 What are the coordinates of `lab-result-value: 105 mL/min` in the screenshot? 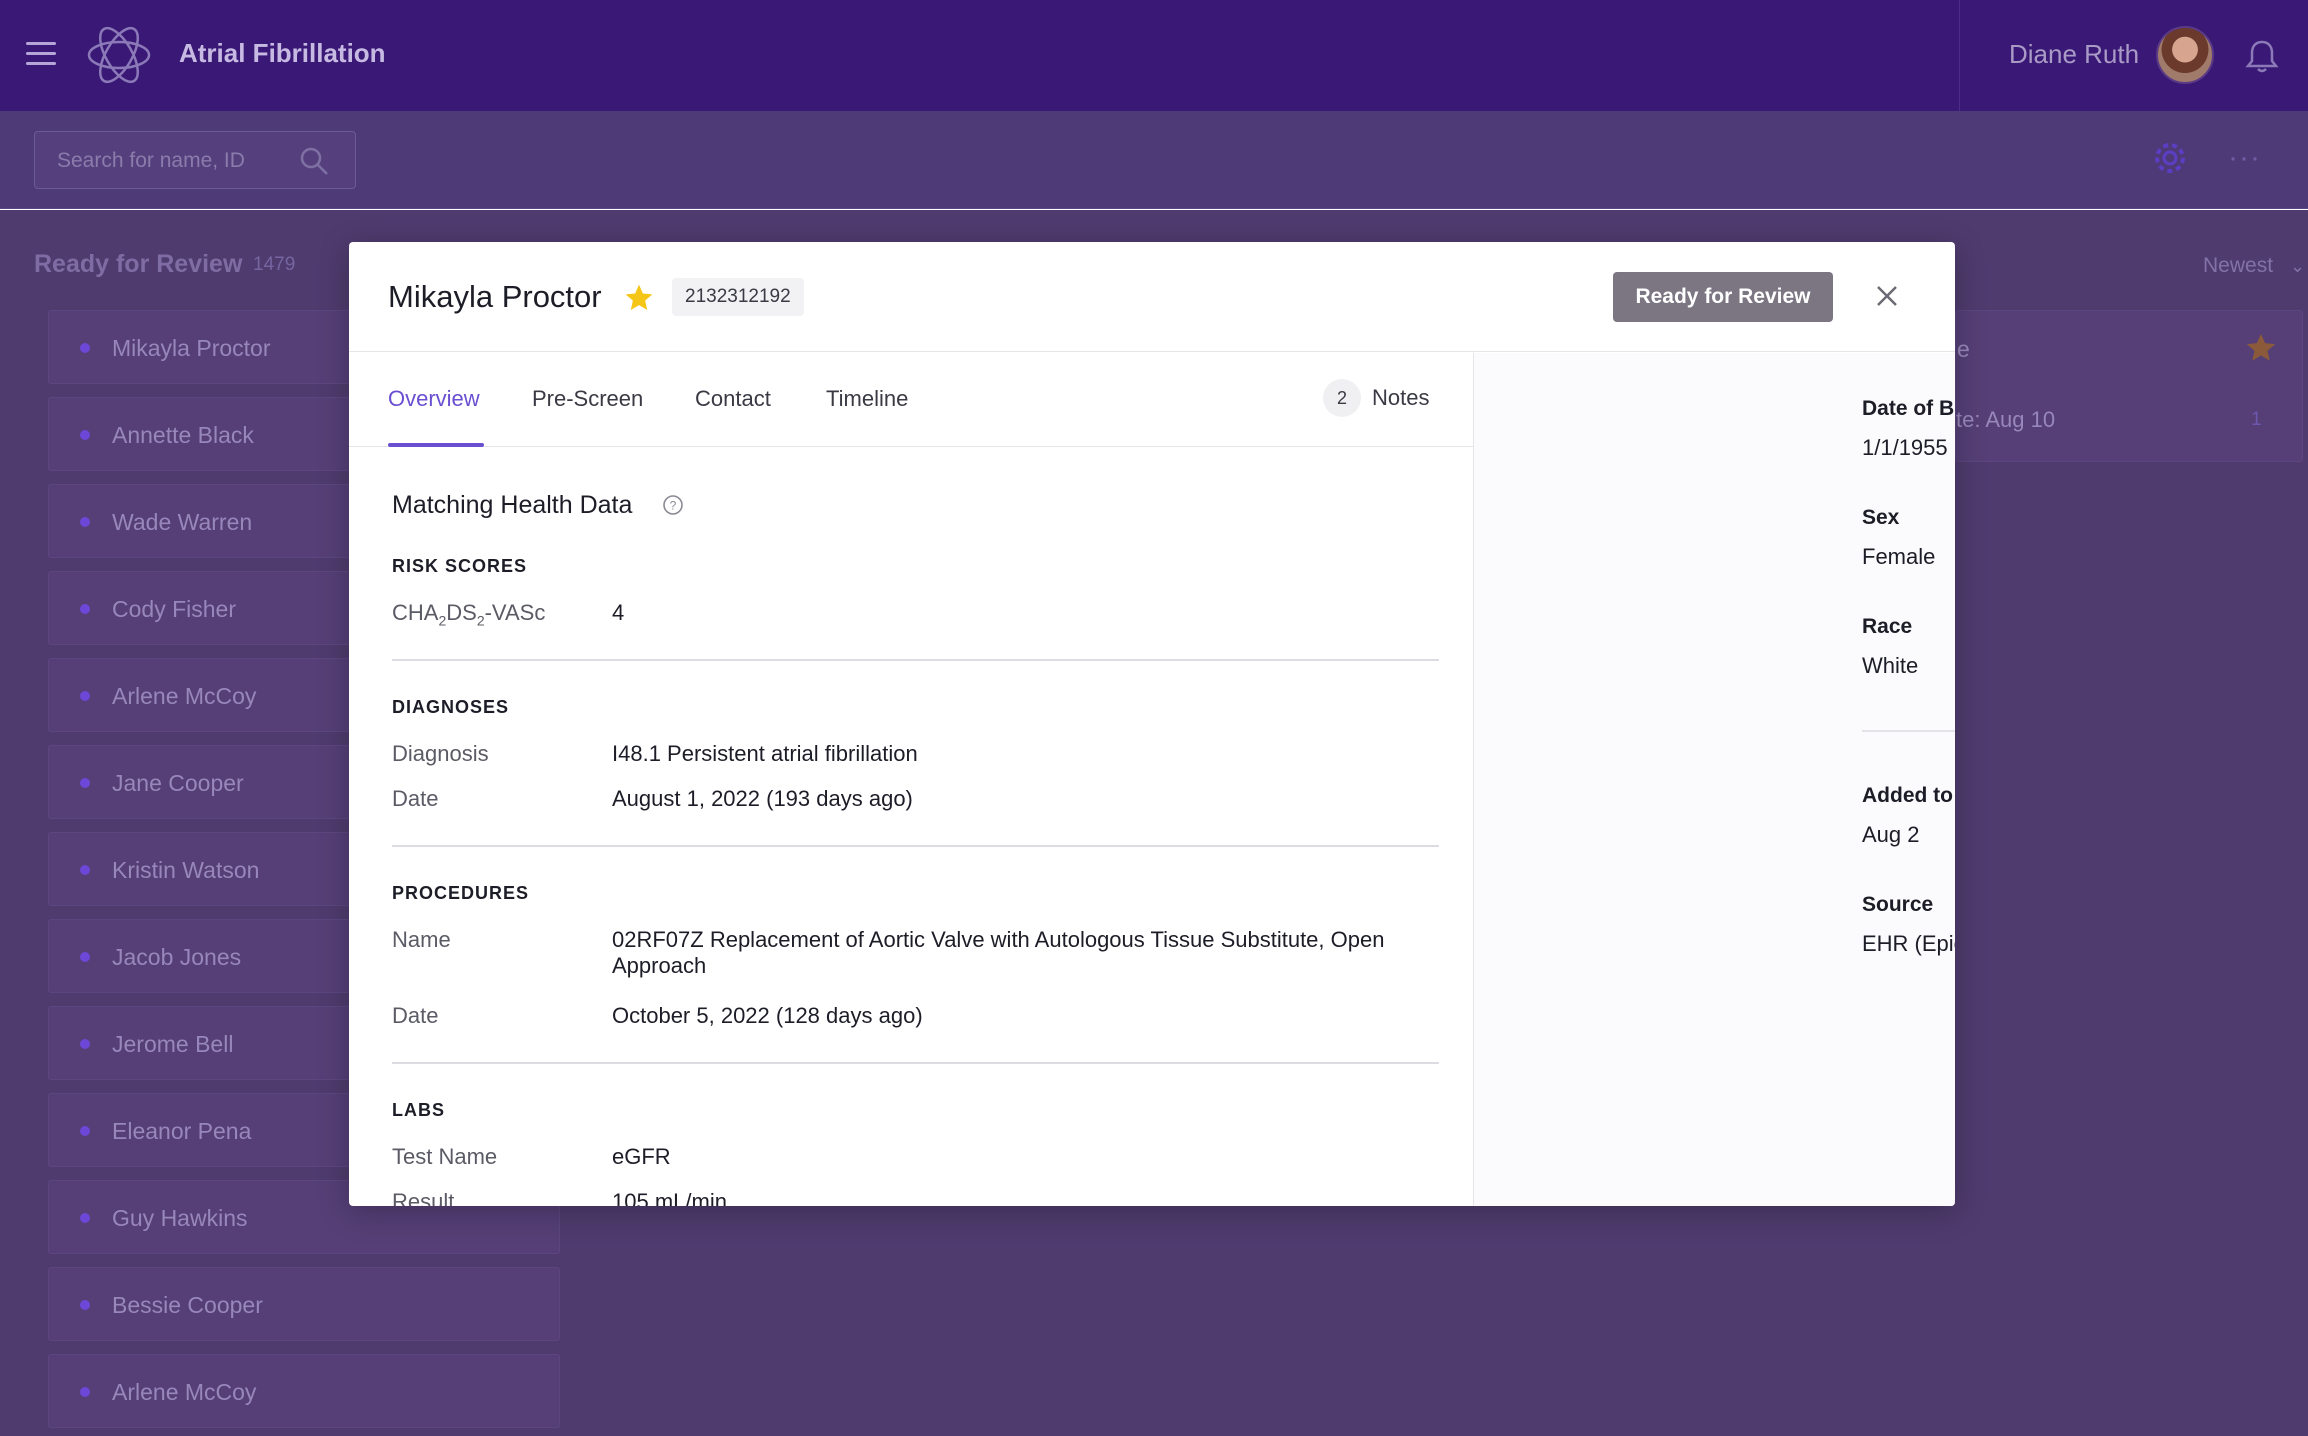 It's located at (669, 1197).